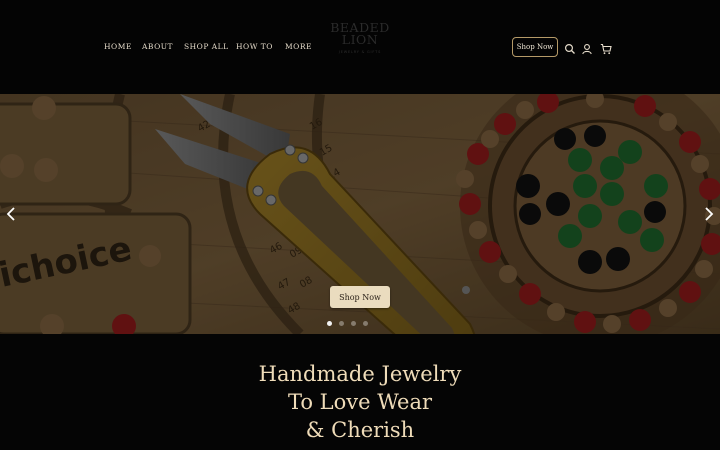  Describe the element at coordinates (360, 430) in the screenshot. I see `headline-line-3: & Cherish` at that location.